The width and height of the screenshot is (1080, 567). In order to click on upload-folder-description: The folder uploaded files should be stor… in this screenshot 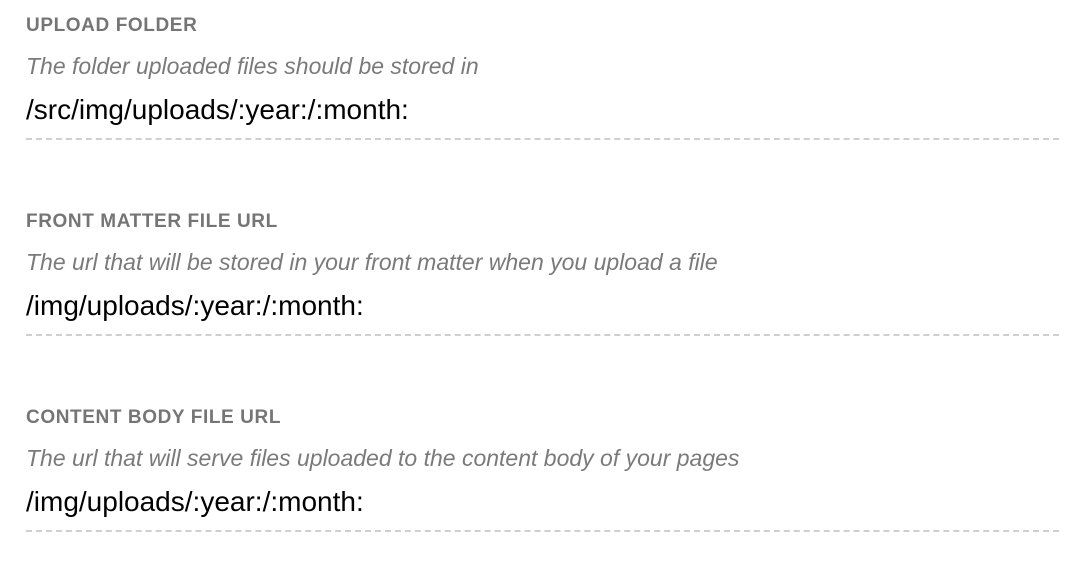, I will do `click(252, 66)`.